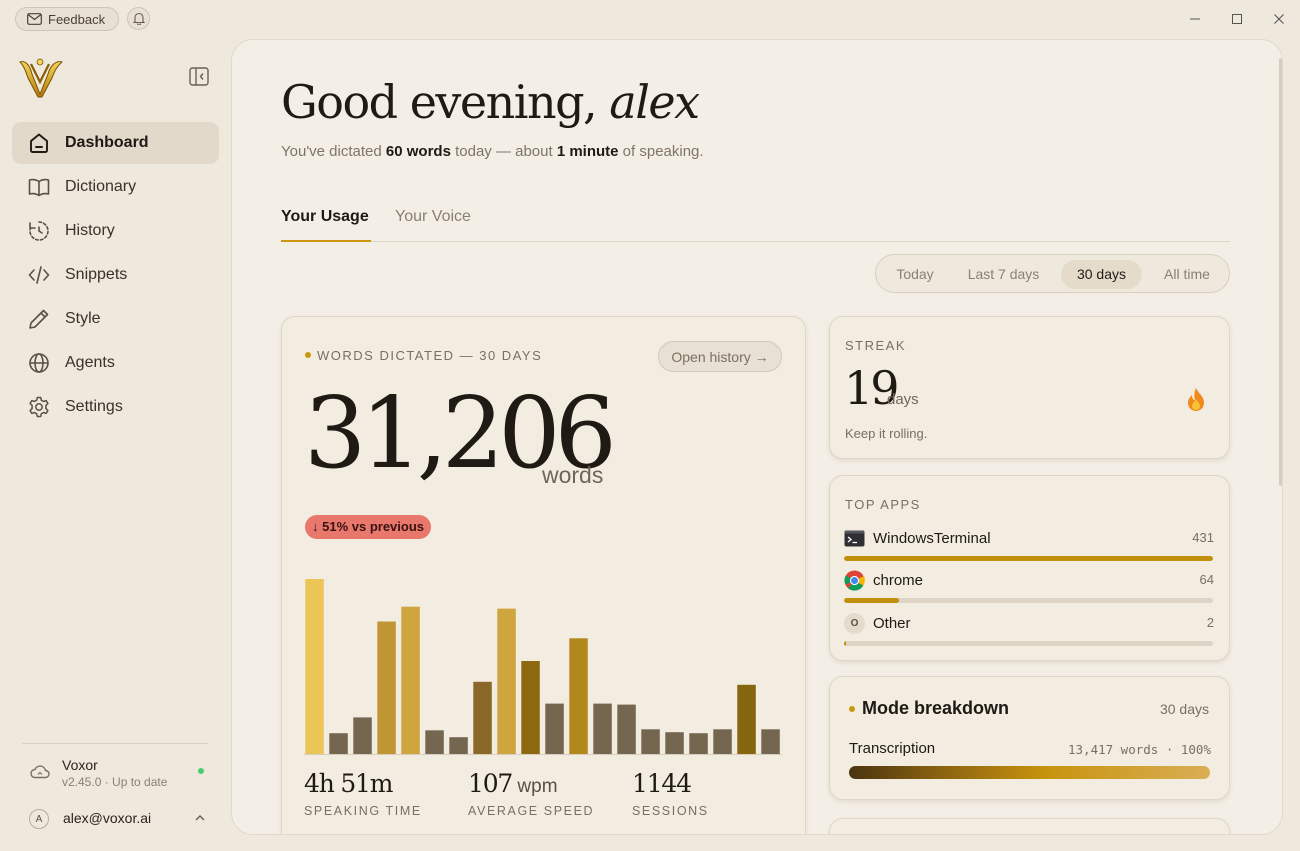  What do you see at coordinates (932, 538) in the screenshot?
I see `app-name: WindowsTerminal` at bounding box center [932, 538].